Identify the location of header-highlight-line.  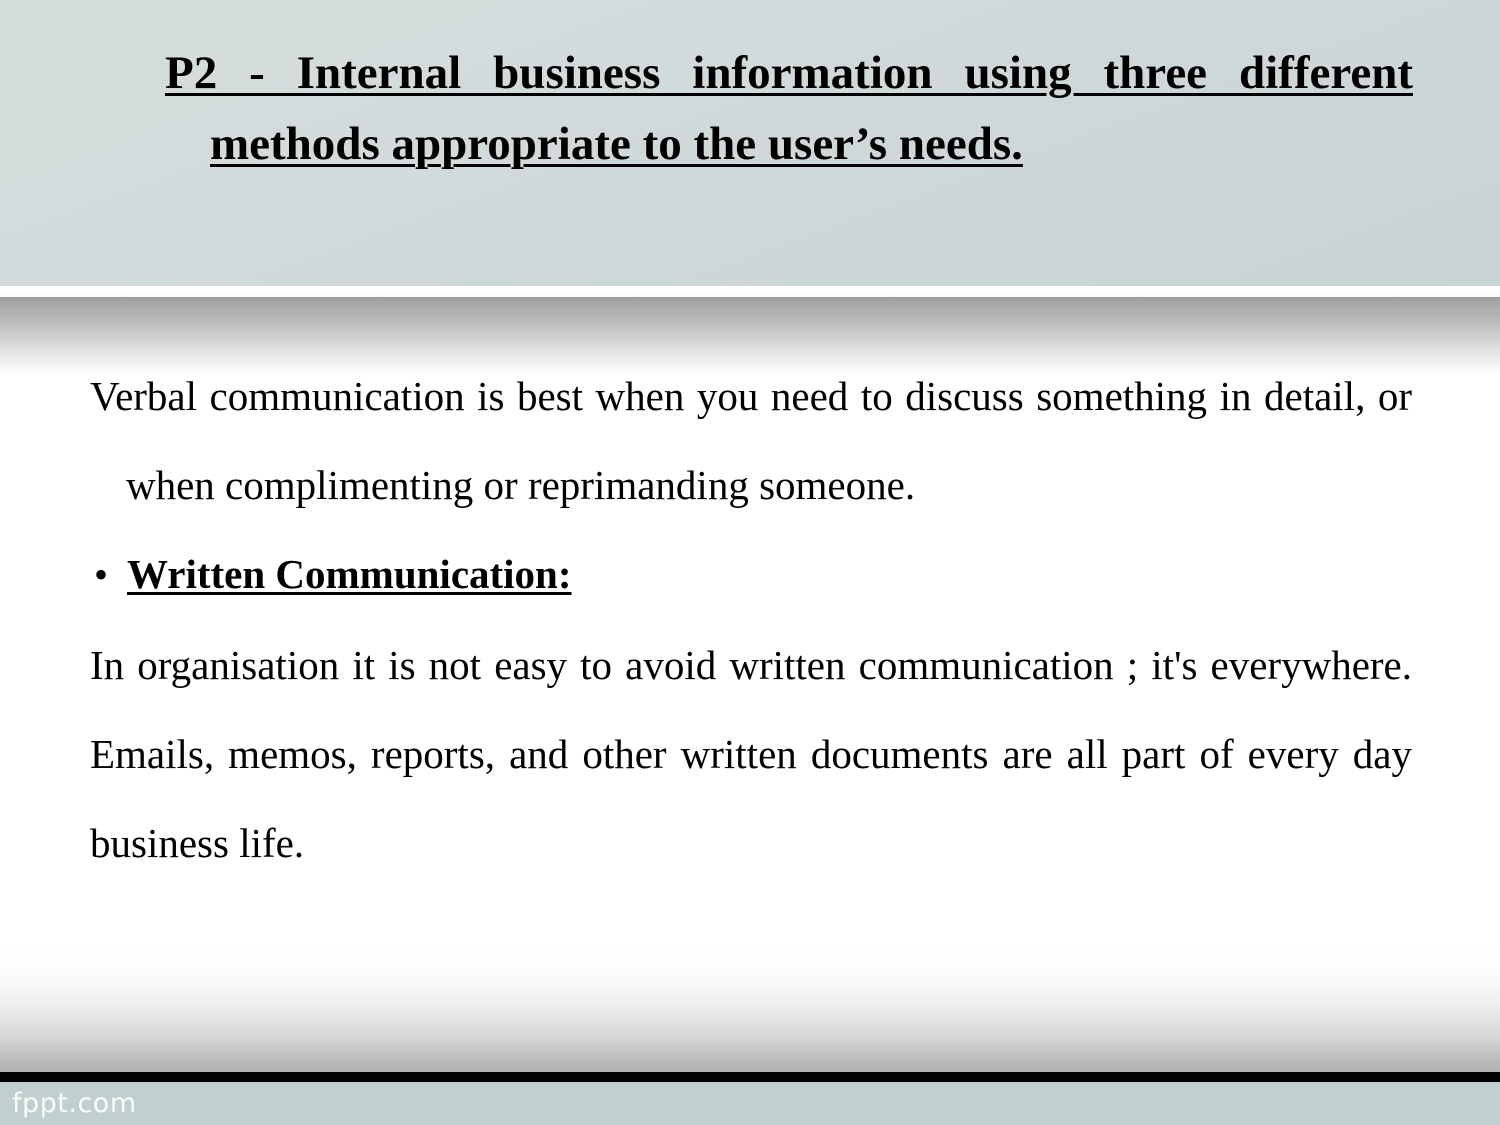
(750, 291).